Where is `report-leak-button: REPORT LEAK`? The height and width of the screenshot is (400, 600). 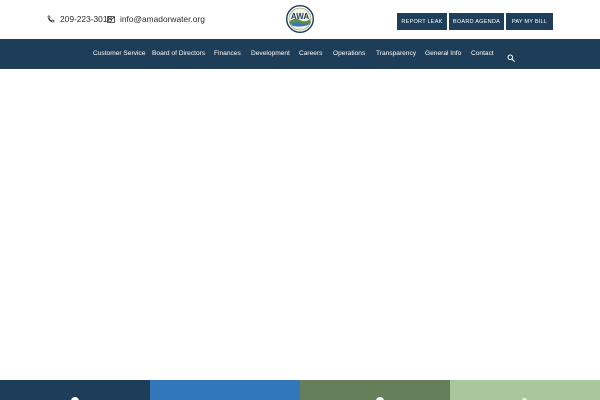 report-leak-button: REPORT LEAK is located at coordinates (422, 21).